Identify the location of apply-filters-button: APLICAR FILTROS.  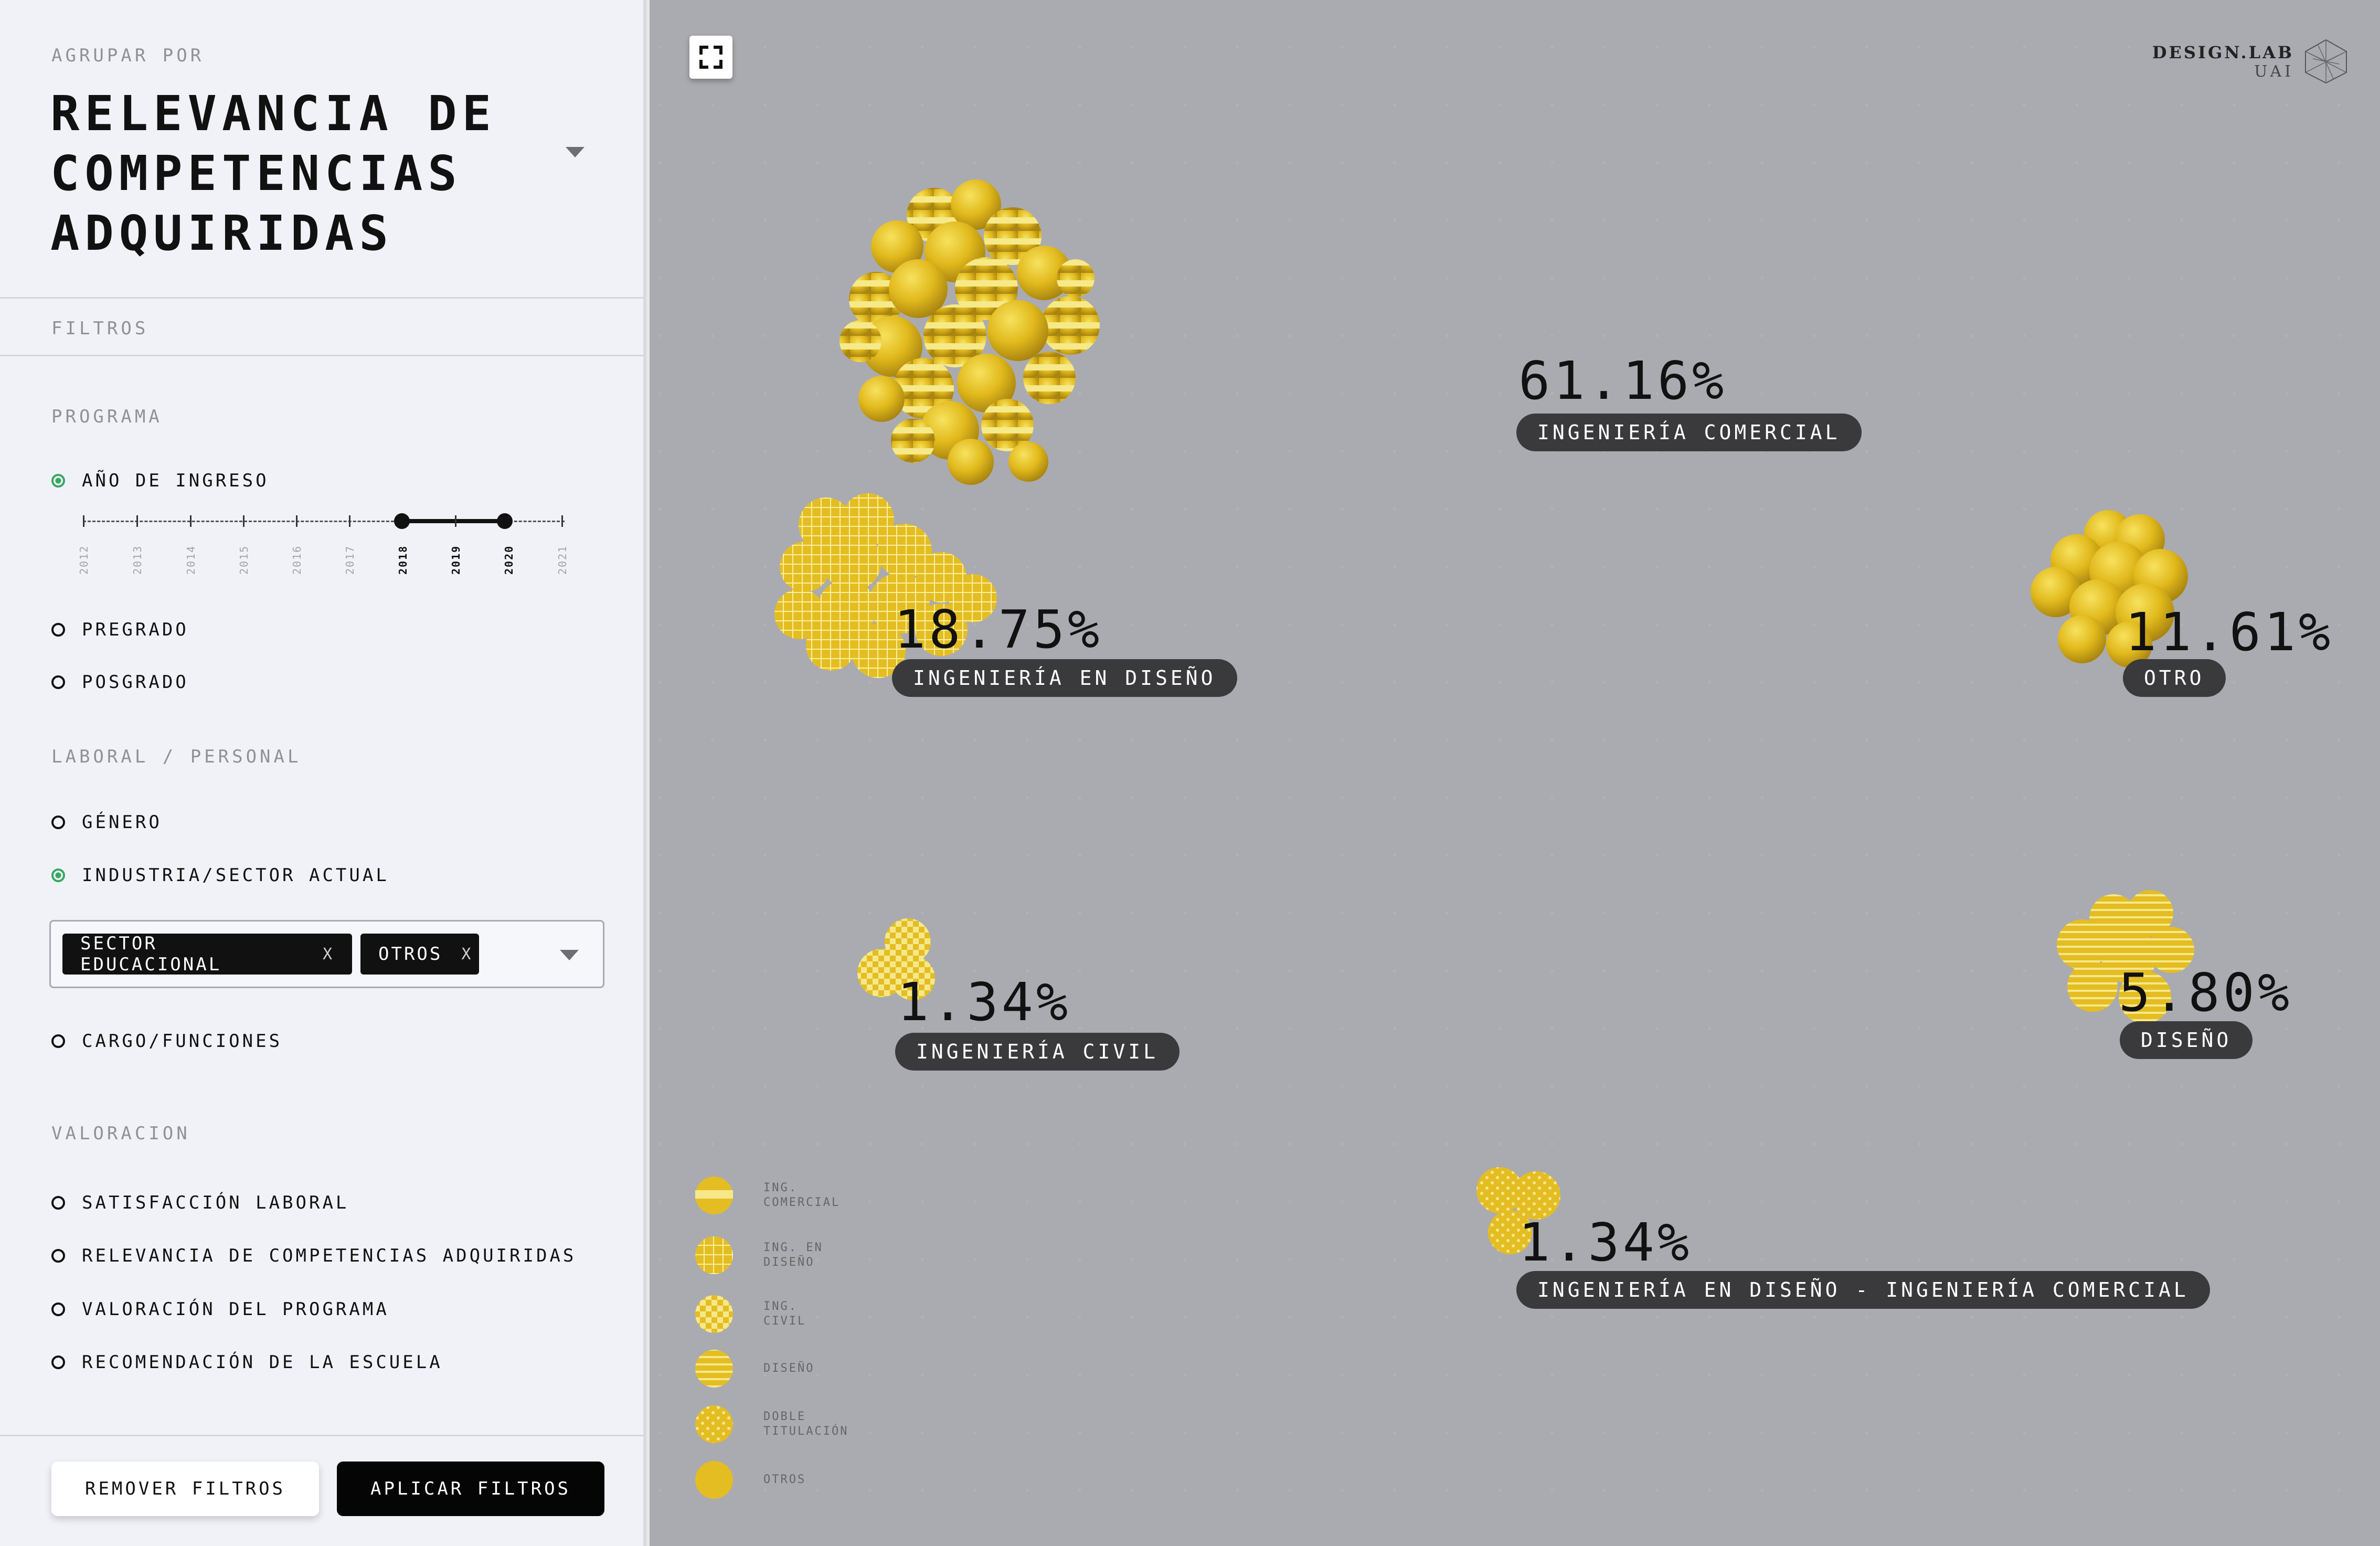
(470, 1489).